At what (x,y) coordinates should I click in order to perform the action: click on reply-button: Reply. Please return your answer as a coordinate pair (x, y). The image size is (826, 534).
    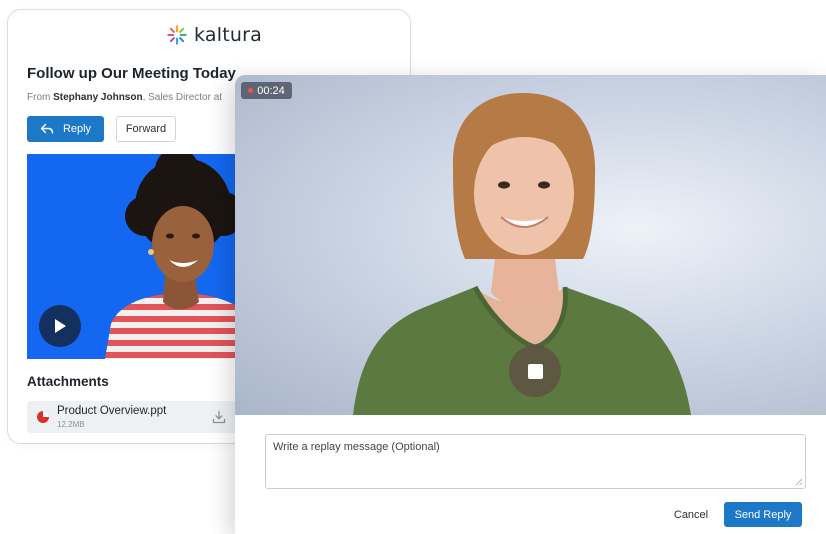
    Looking at the image, I should click on (65, 129).